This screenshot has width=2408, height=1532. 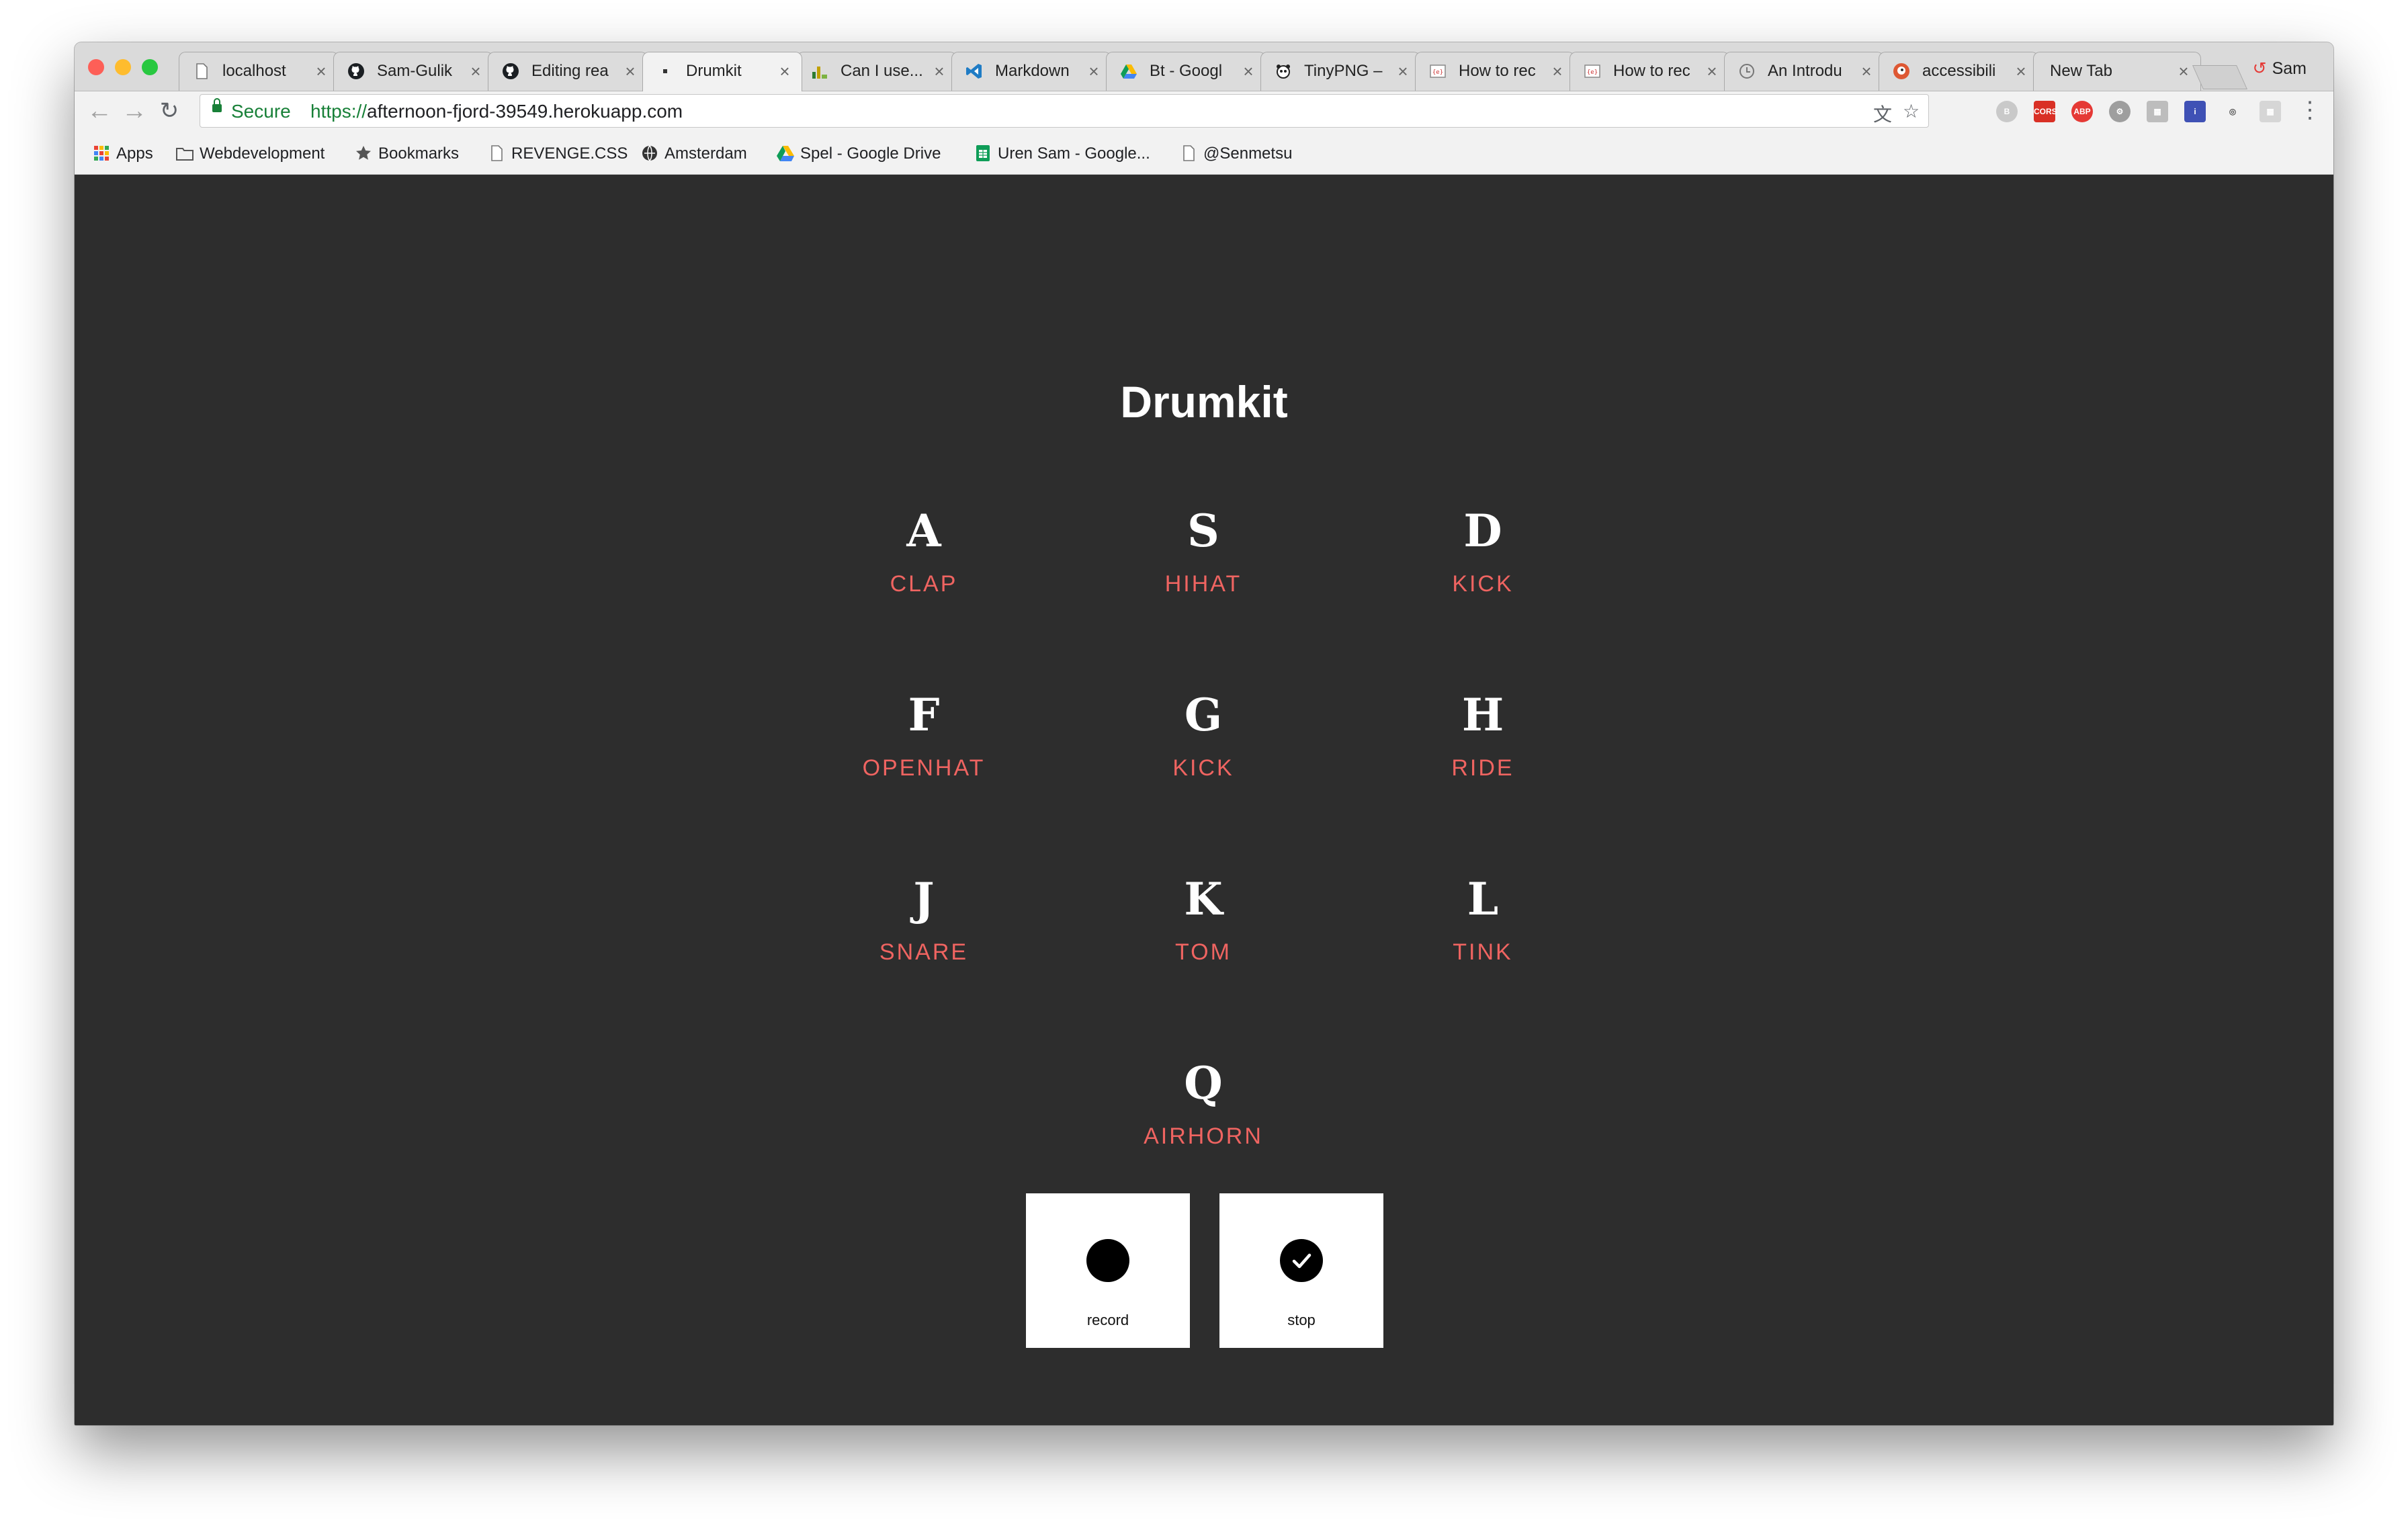 I want to click on code-icon: {e}, so click(x=1592, y=71).